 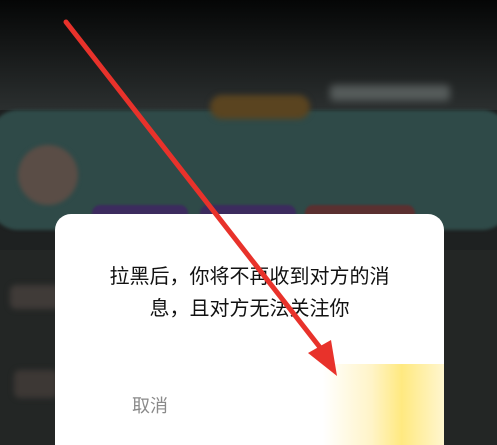 What do you see at coordinates (249, 292) in the screenshot?
I see `dialog-message: 拉黑后，你将不再收到对方的消 息，且对方无法关注你` at bounding box center [249, 292].